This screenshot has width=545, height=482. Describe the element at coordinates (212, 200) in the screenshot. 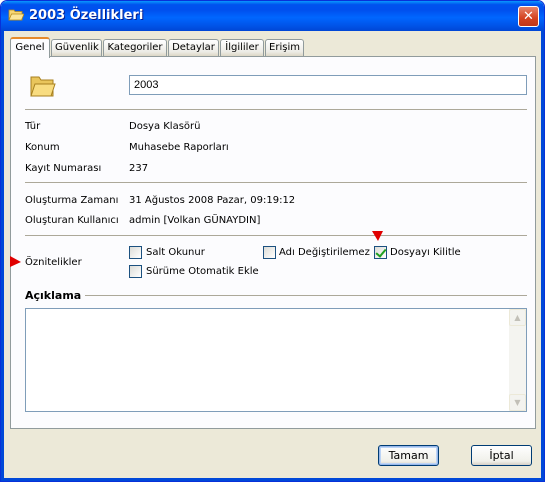

I see `created-time-value: 31 Ağustos 2008 Pazar, 09:19:12` at that location.